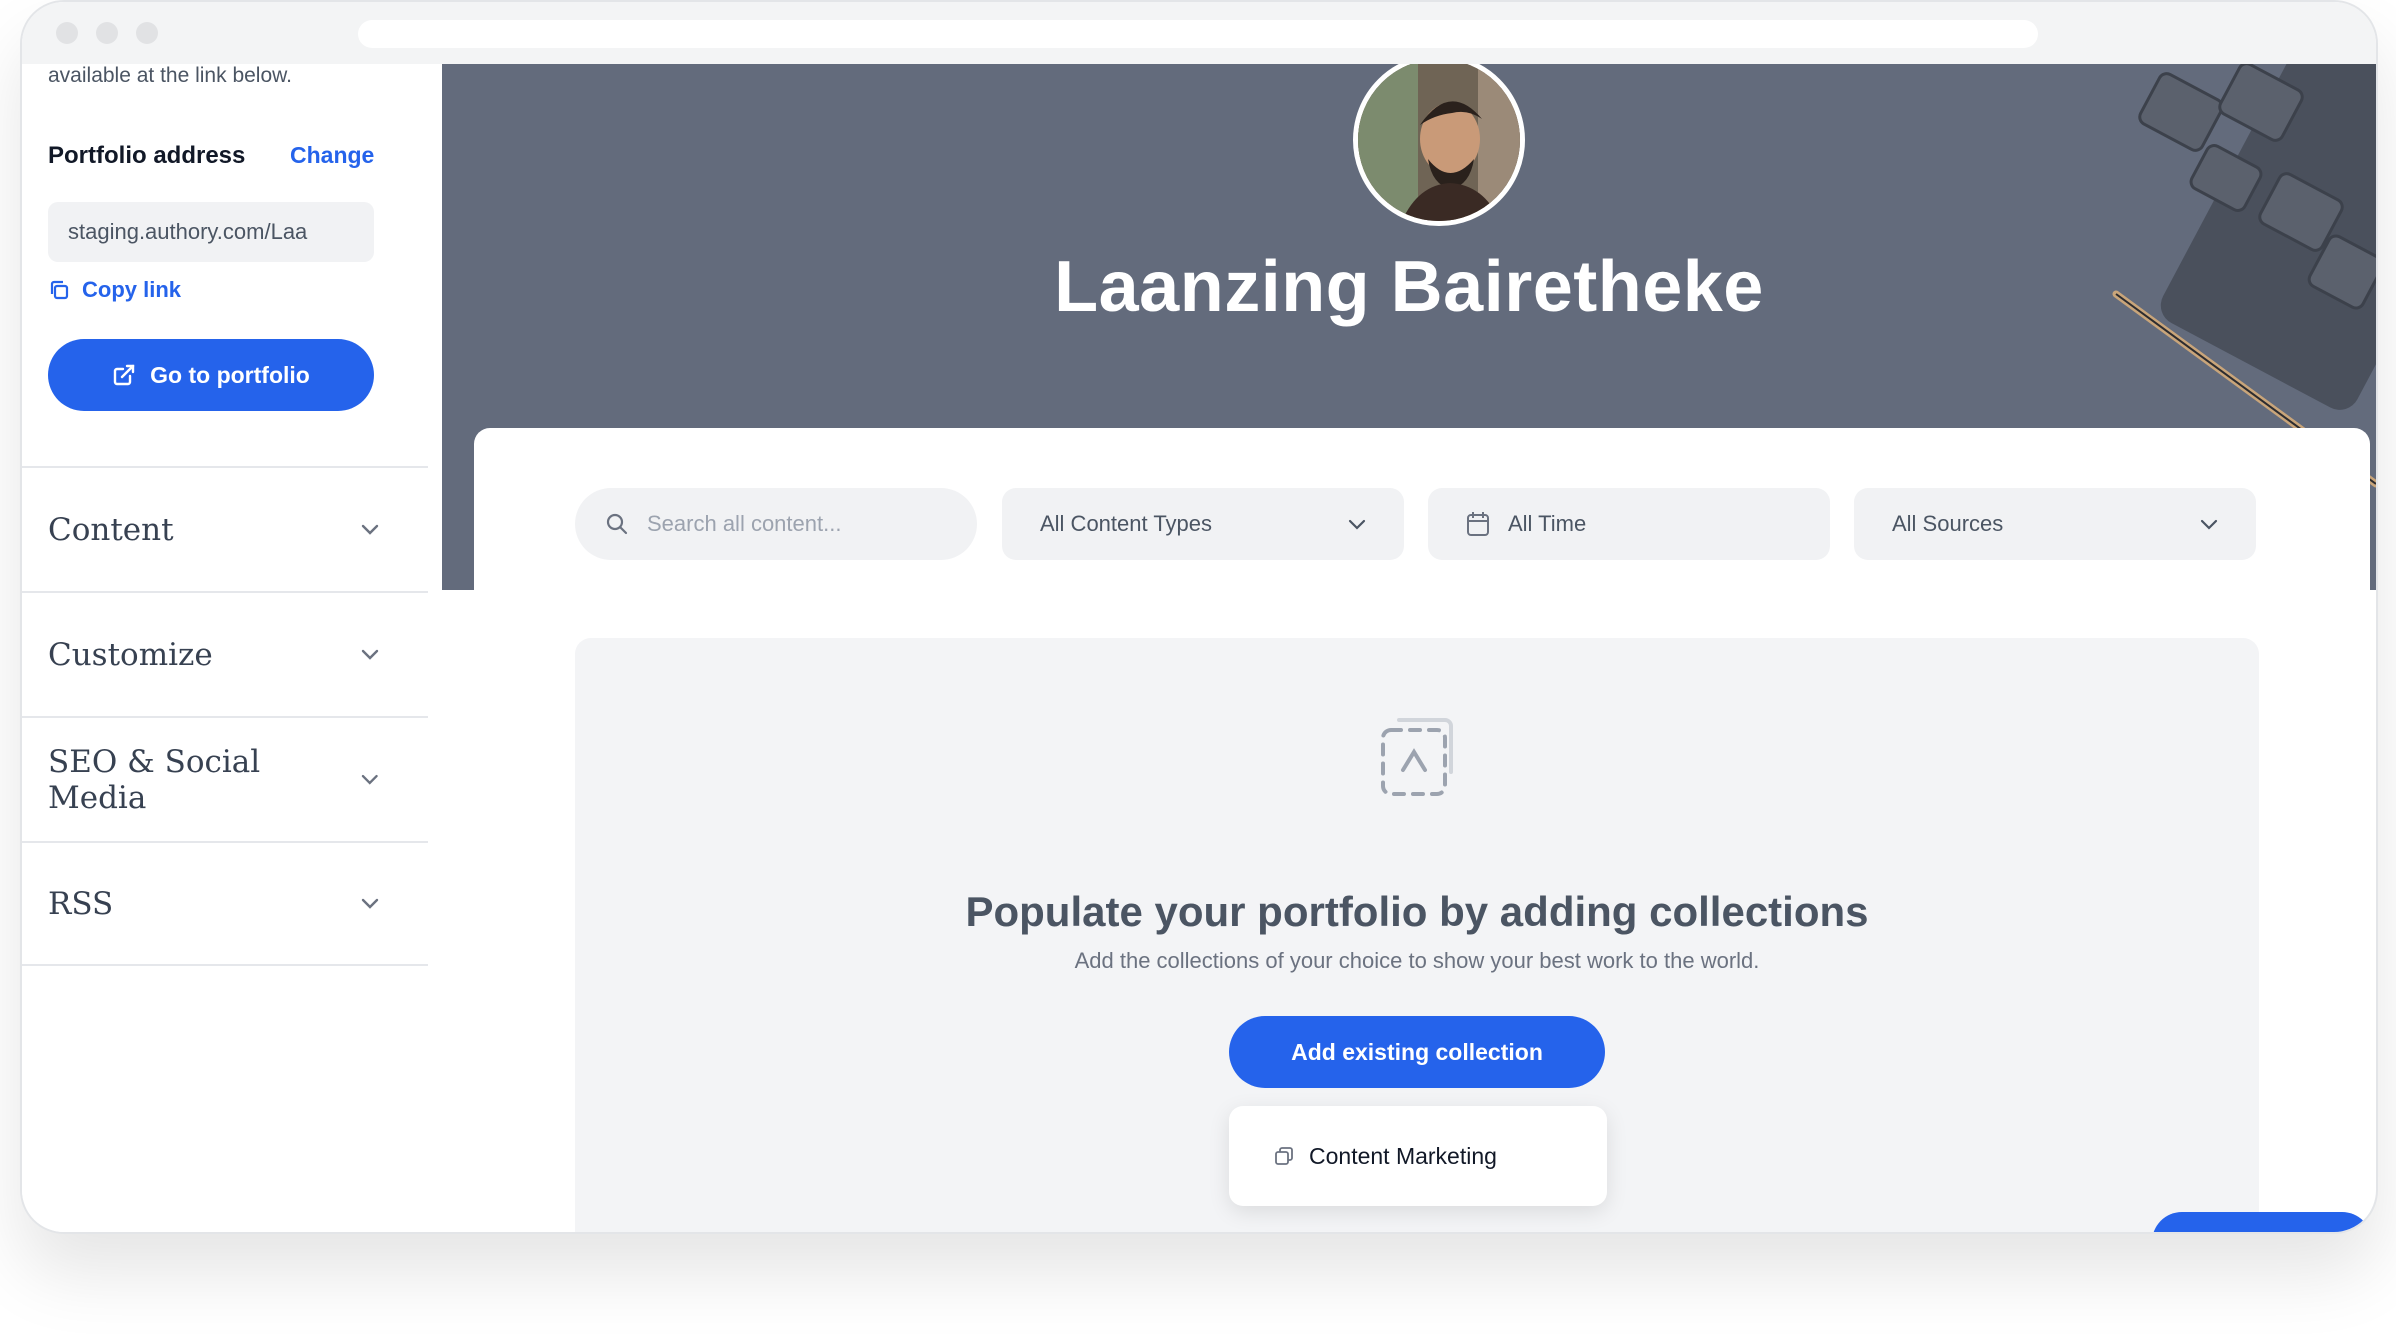 The height and width of the screenshot is (1334, 2396). I want to click on go-to-portfolio-label: Go to portfolio, so click(230, 374).